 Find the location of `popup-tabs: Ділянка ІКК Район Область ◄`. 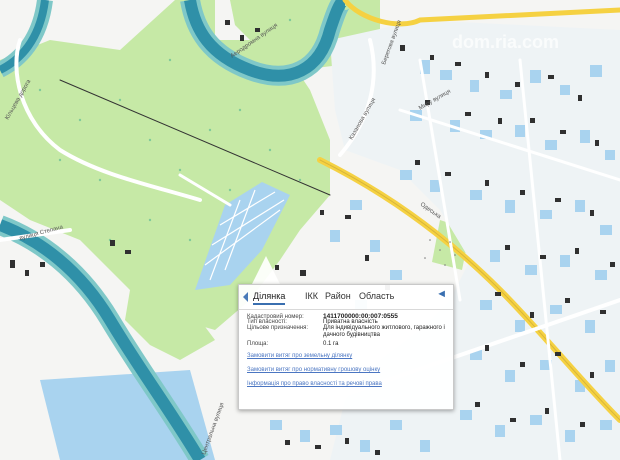

popup-tabs: Ділянка ІКК Район Область ◄ is located at coordinates (346, 297).